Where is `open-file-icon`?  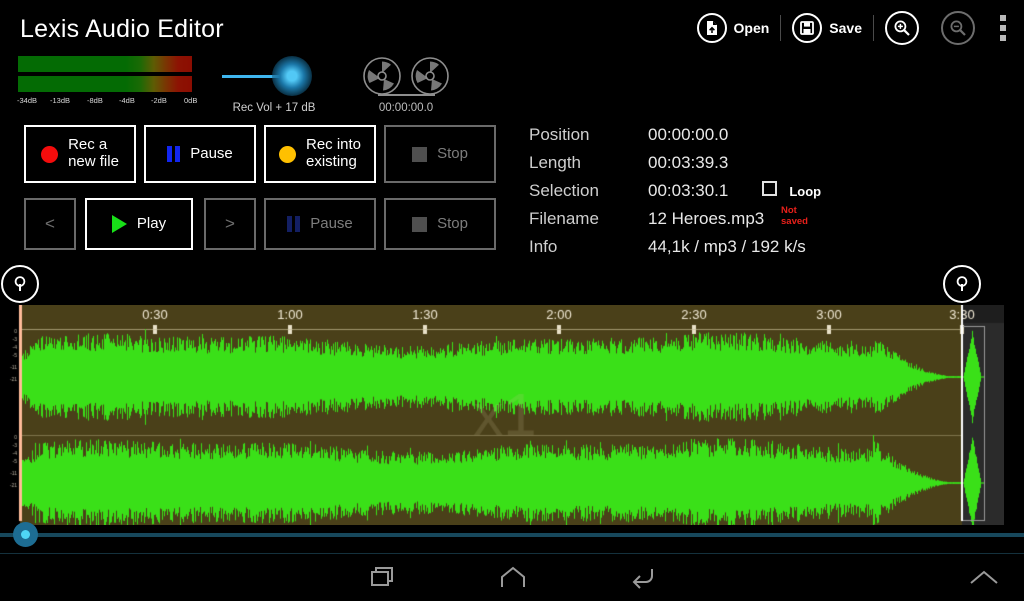
open-file-icon is located at coordinates (711, 28).